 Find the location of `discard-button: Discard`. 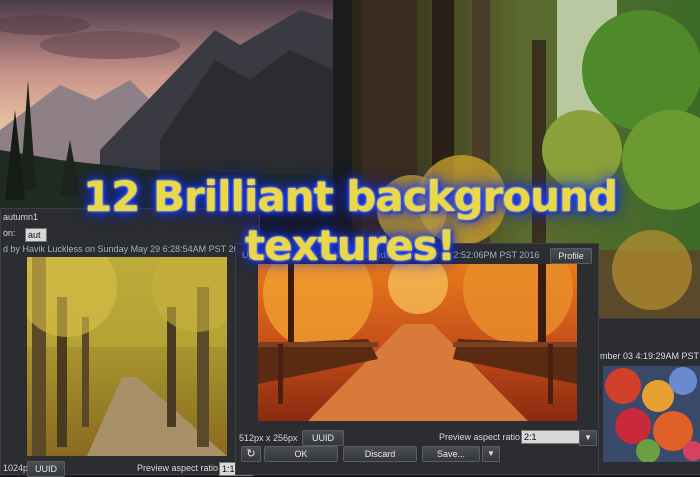

discard-button: Discard is located at coordinates (380, 454).